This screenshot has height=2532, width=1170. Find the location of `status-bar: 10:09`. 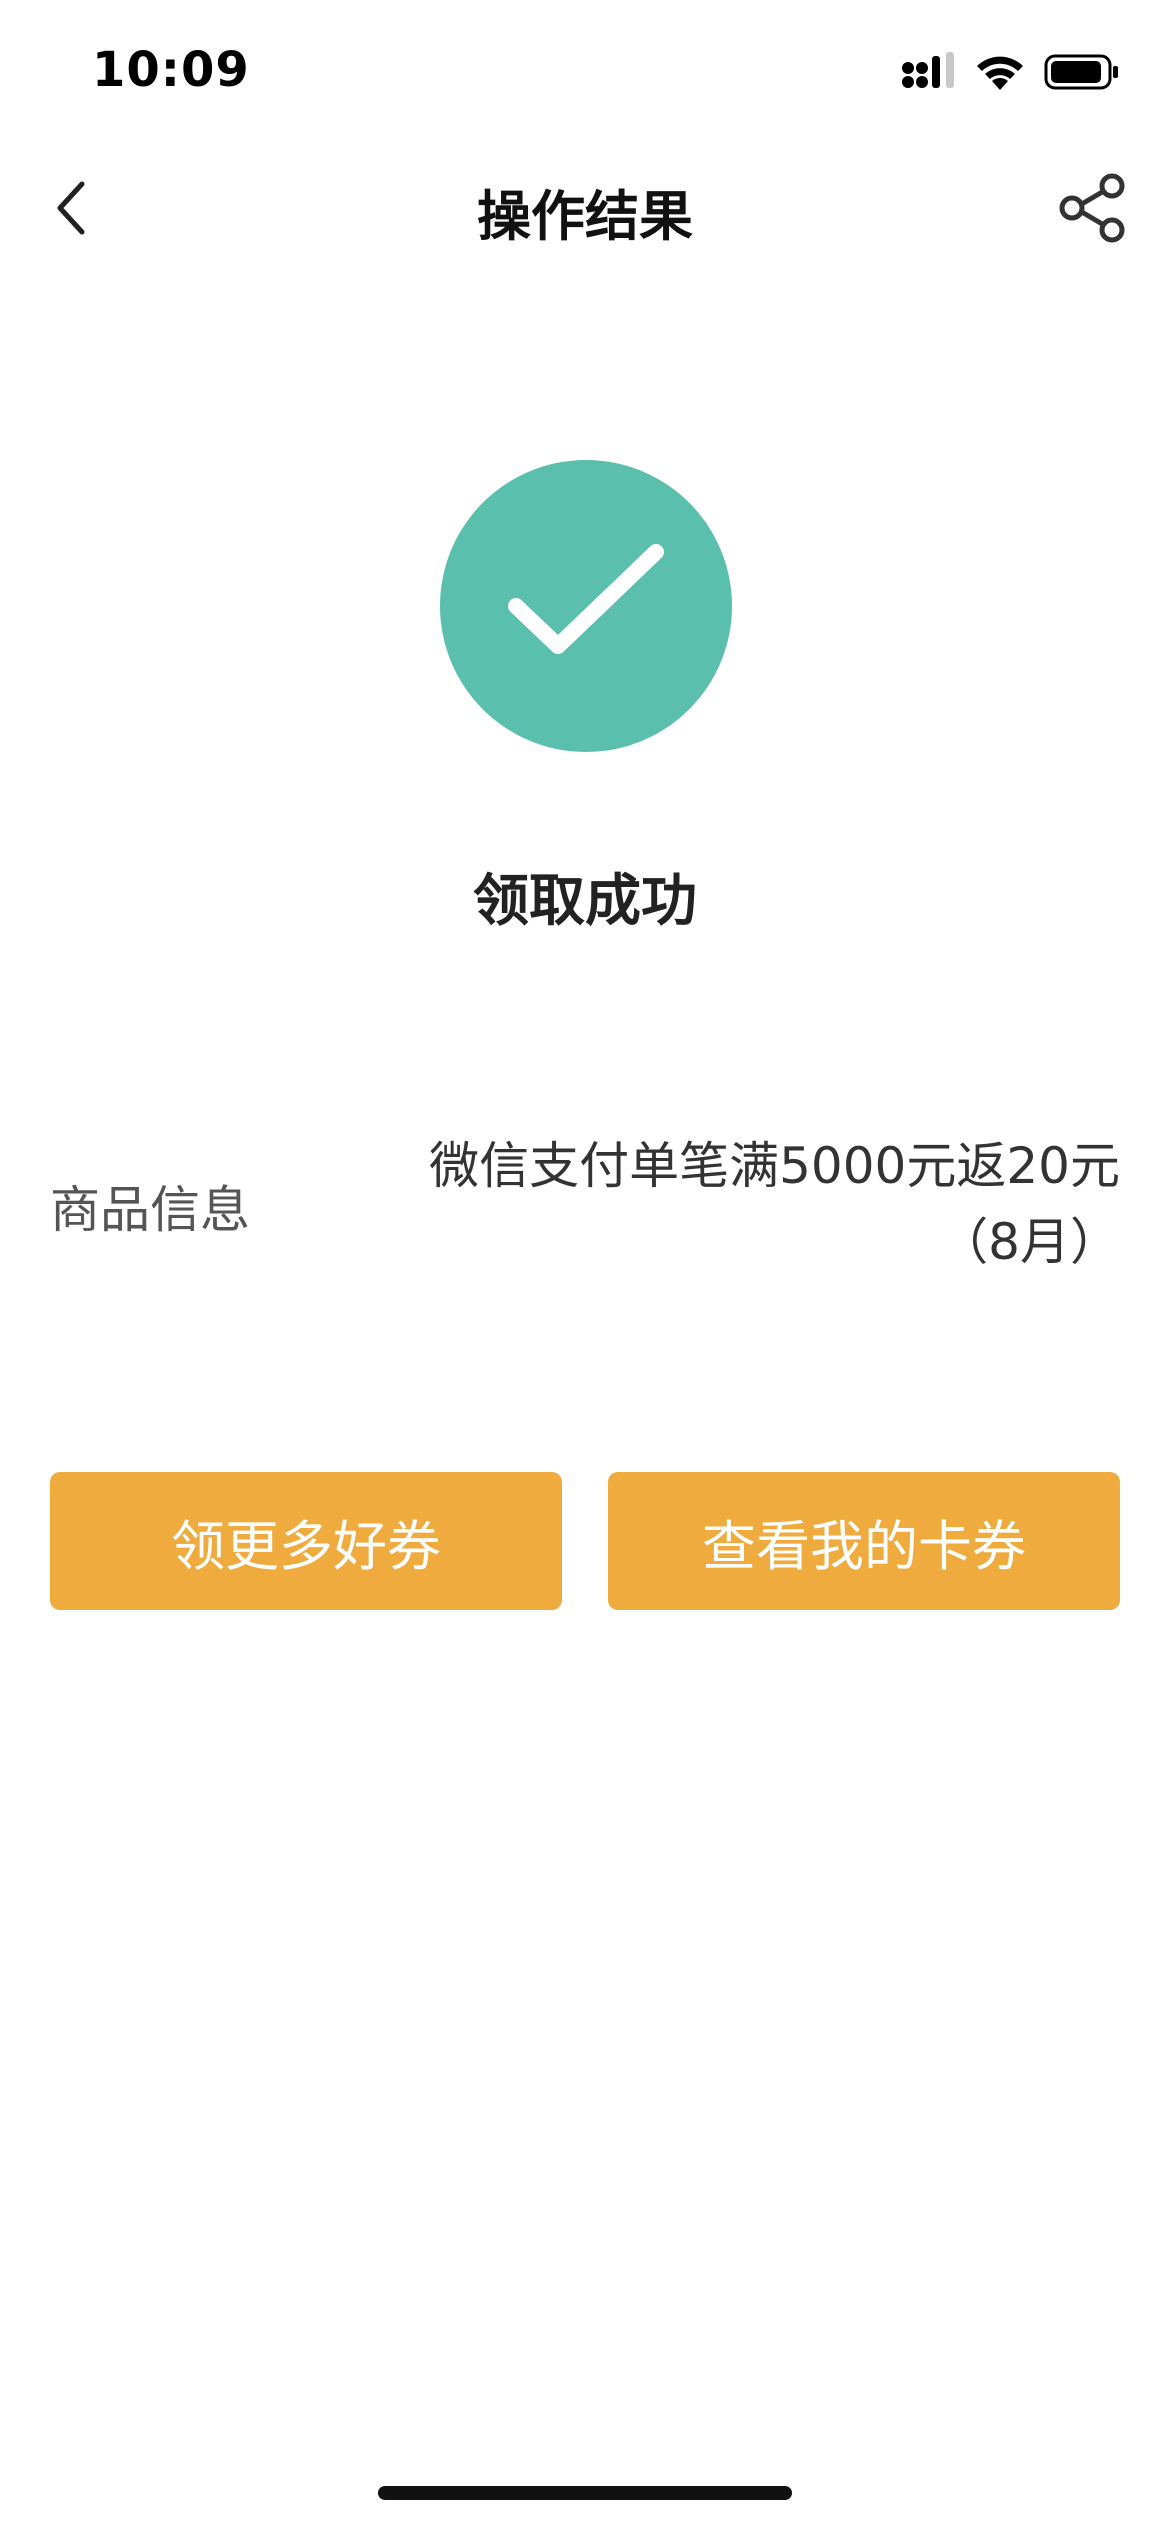

status-bar: 10:09 is located at coordinates (585, 75).